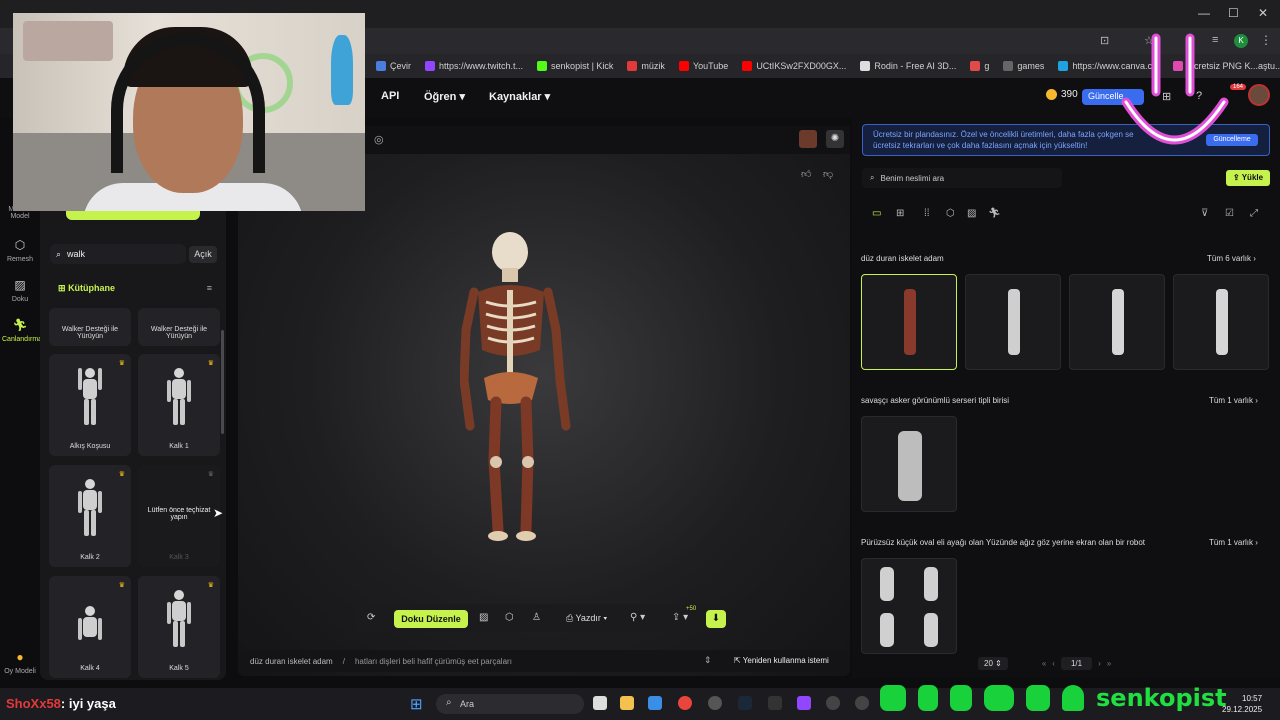  What do you see at coordinates (1104, 40) in the screenshot?
I see `install-icon: ⊡` at bounding box center [1104, 40].